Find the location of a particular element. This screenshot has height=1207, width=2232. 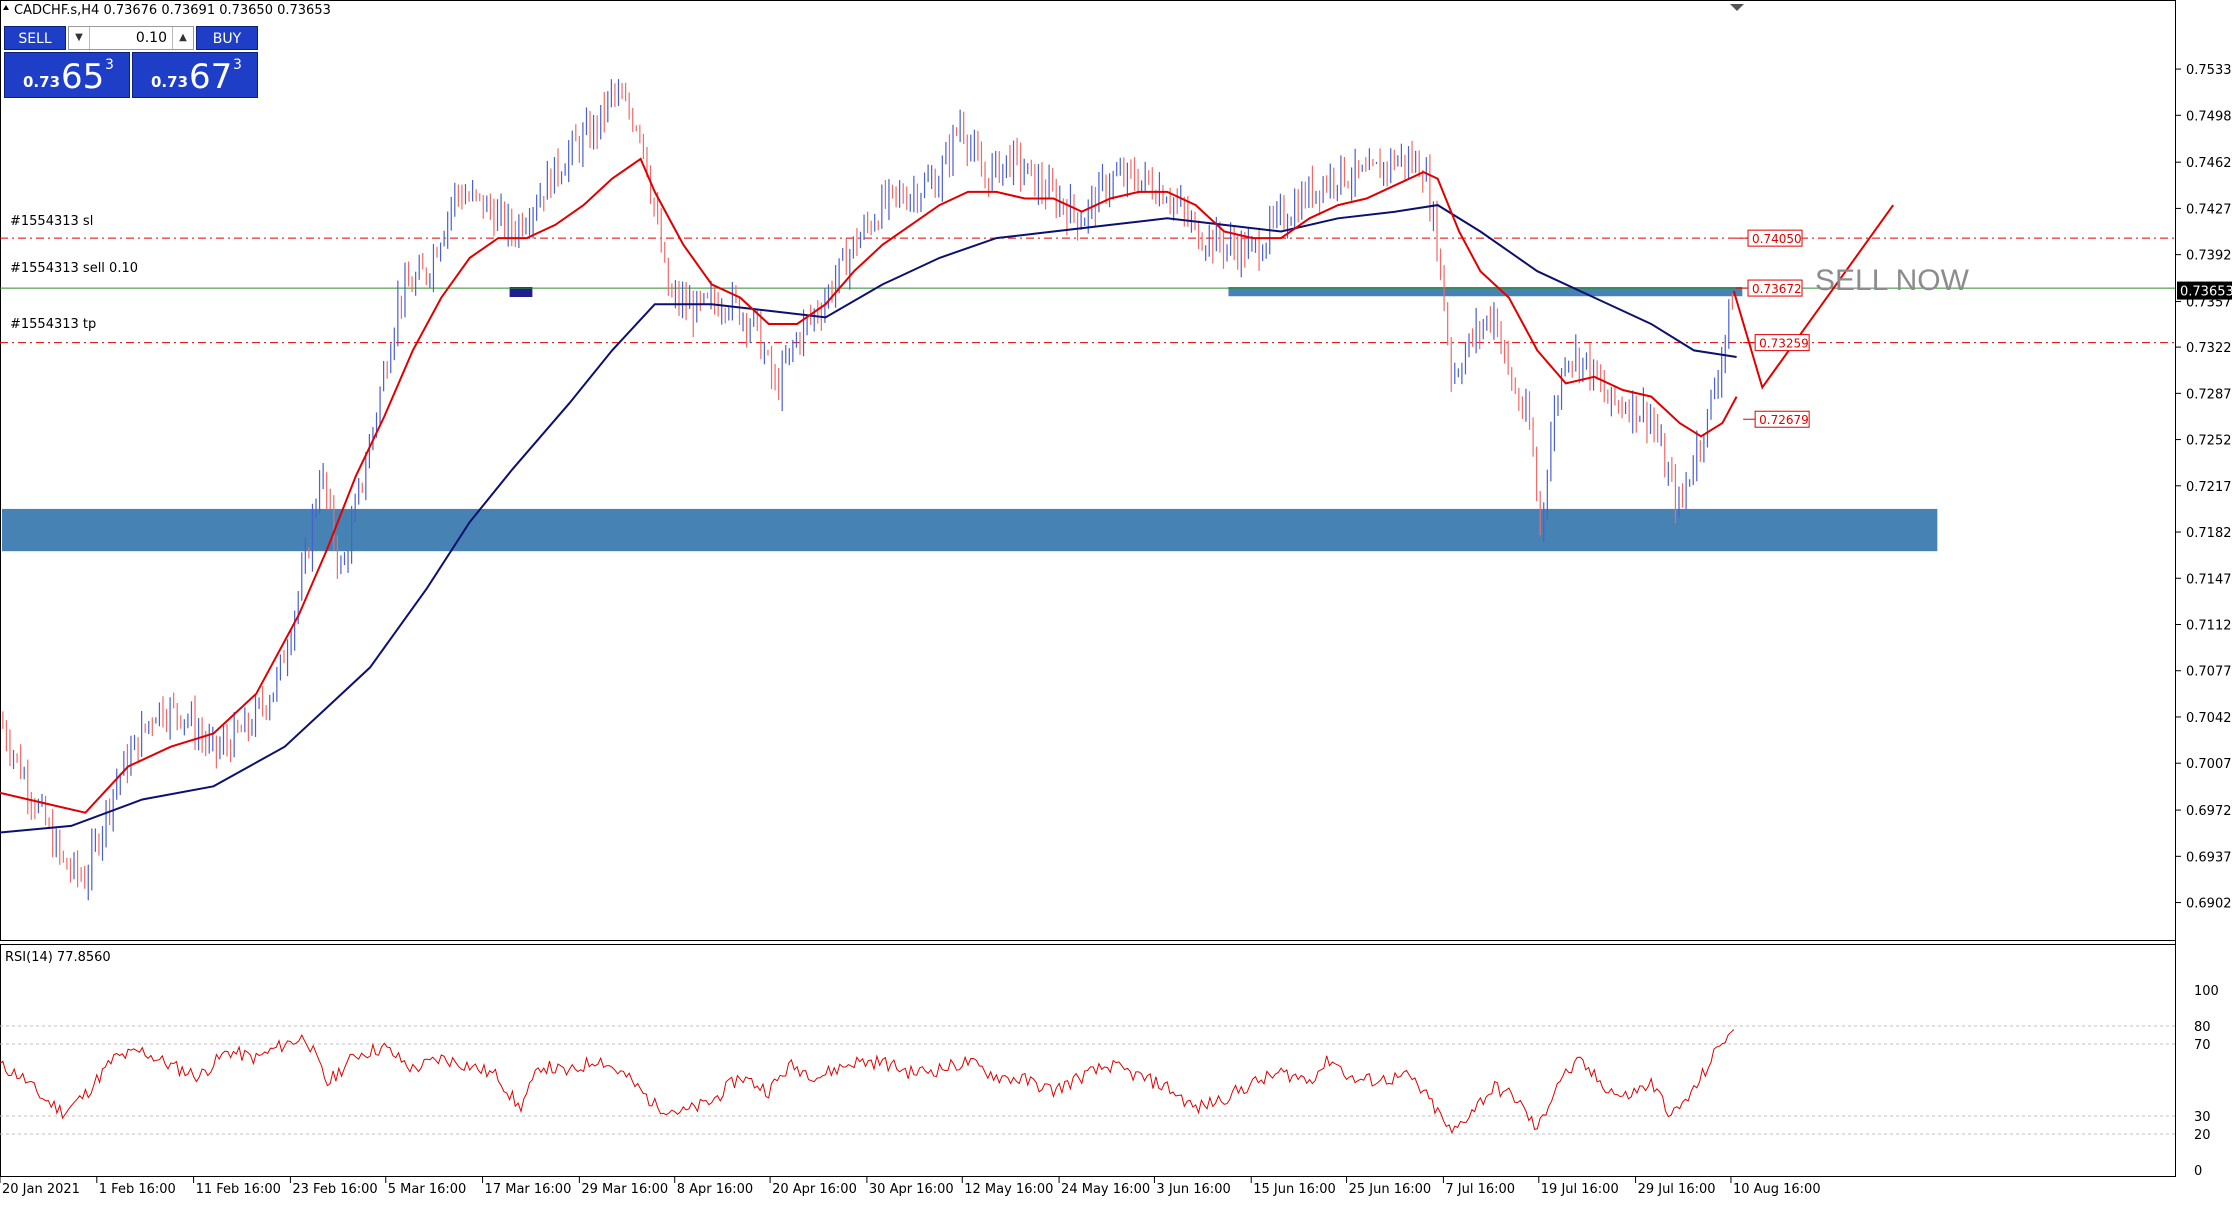

price-tick-label: 0.70775 is located at coordinates (2209, 672).